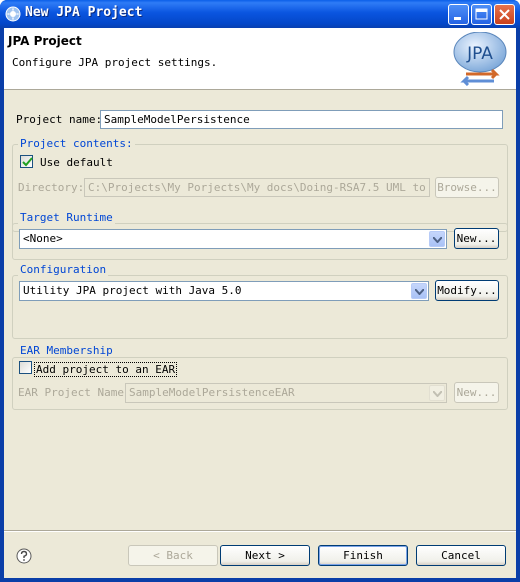  What do you see at coordinates (363, 555) in the screenshot?
I see `finish-button: Finish` at bounding box center [363, 555].